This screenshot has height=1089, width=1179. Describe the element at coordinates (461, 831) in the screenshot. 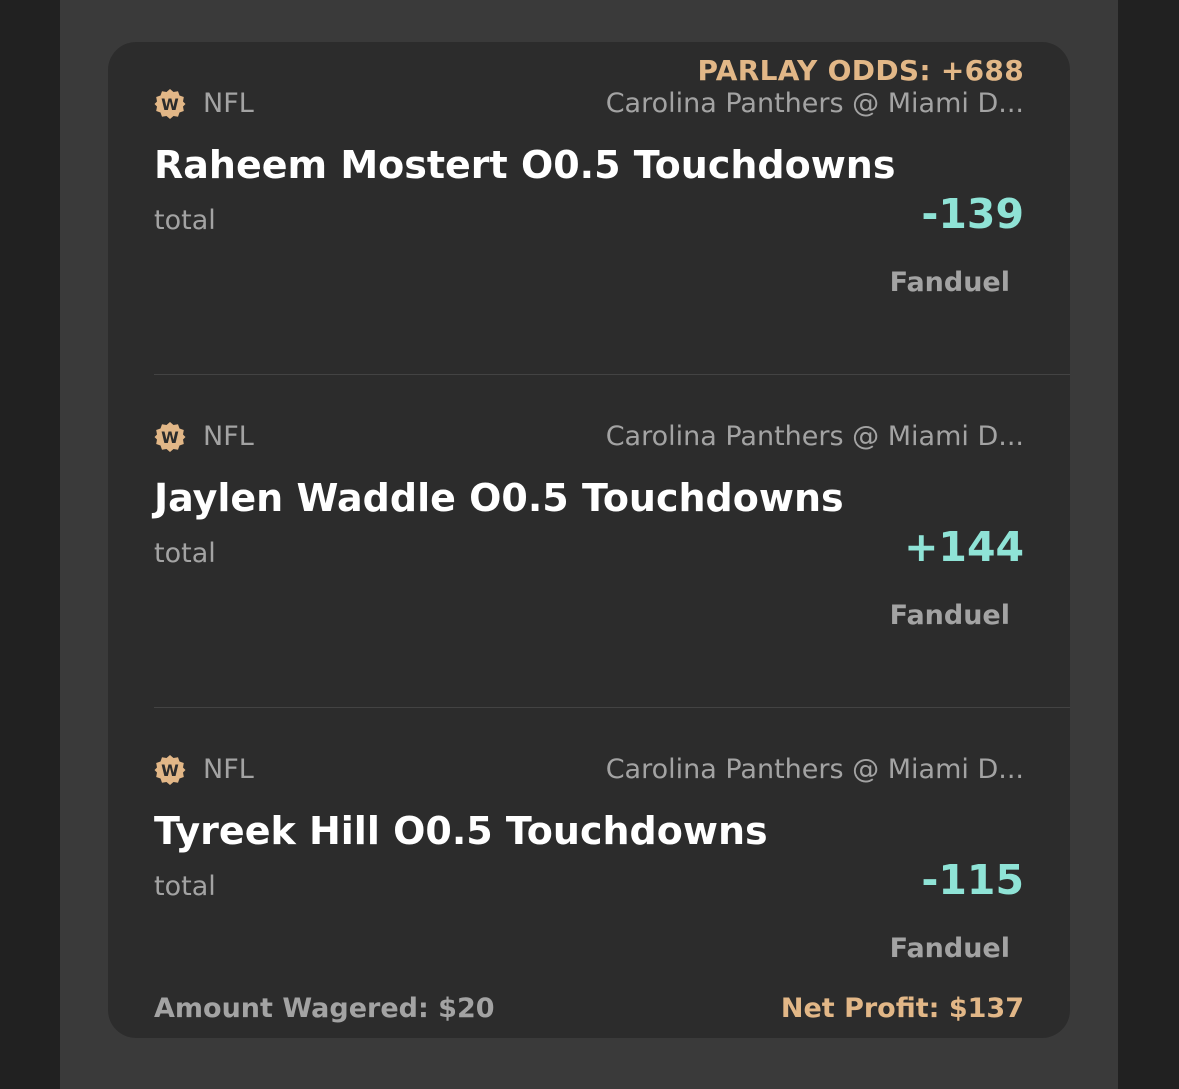

I see `pick-title: Tyreek Hill O0.5 Touchdowns` at that location.